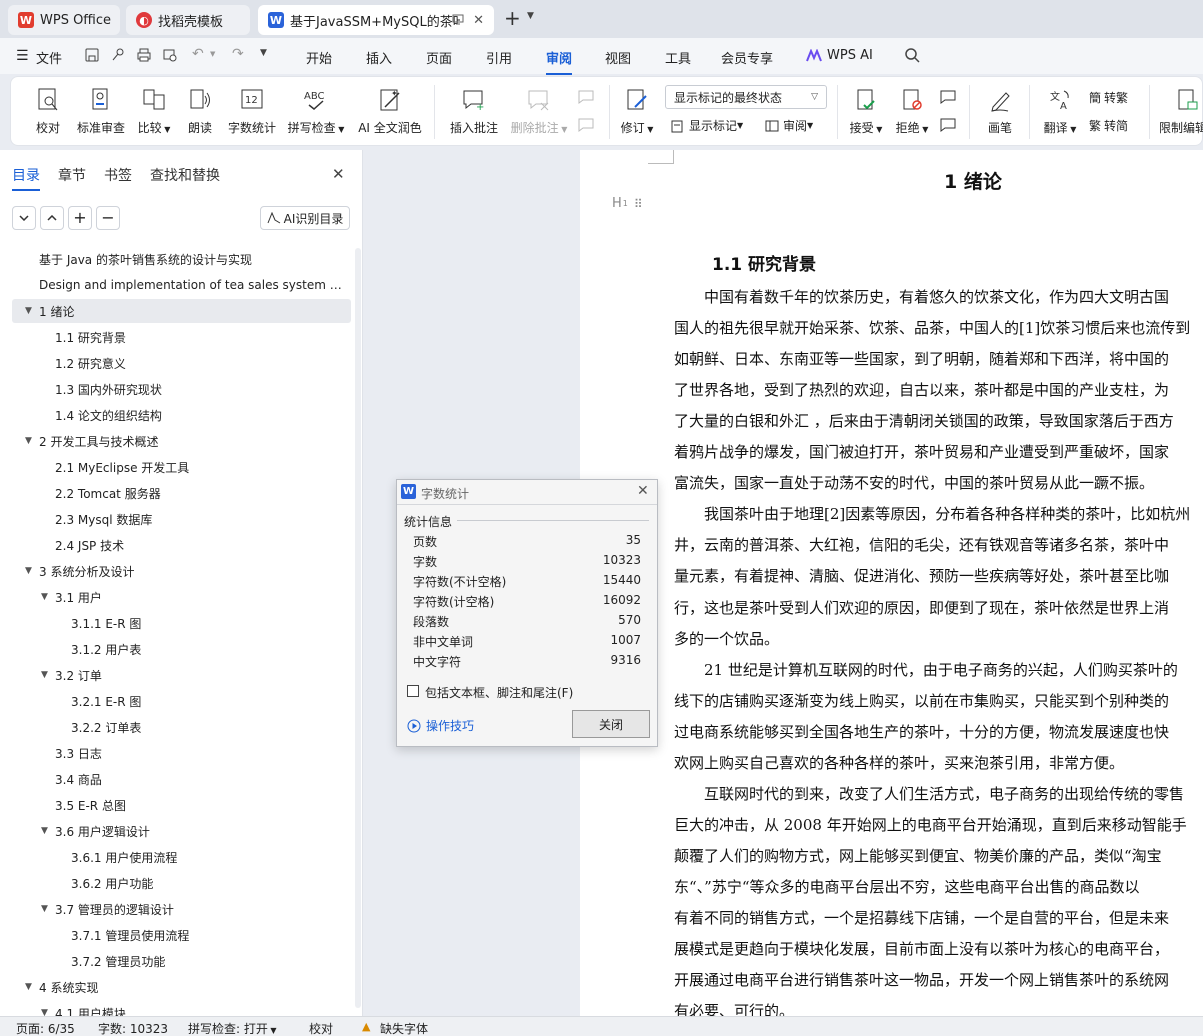 Image resolution: width=1203 pixels, height=1036 pixels. What do you see at coordinates (181, 779) in the screenshot?
I see `toc-item: 3.4 商品` at bounding box center [181, 779].